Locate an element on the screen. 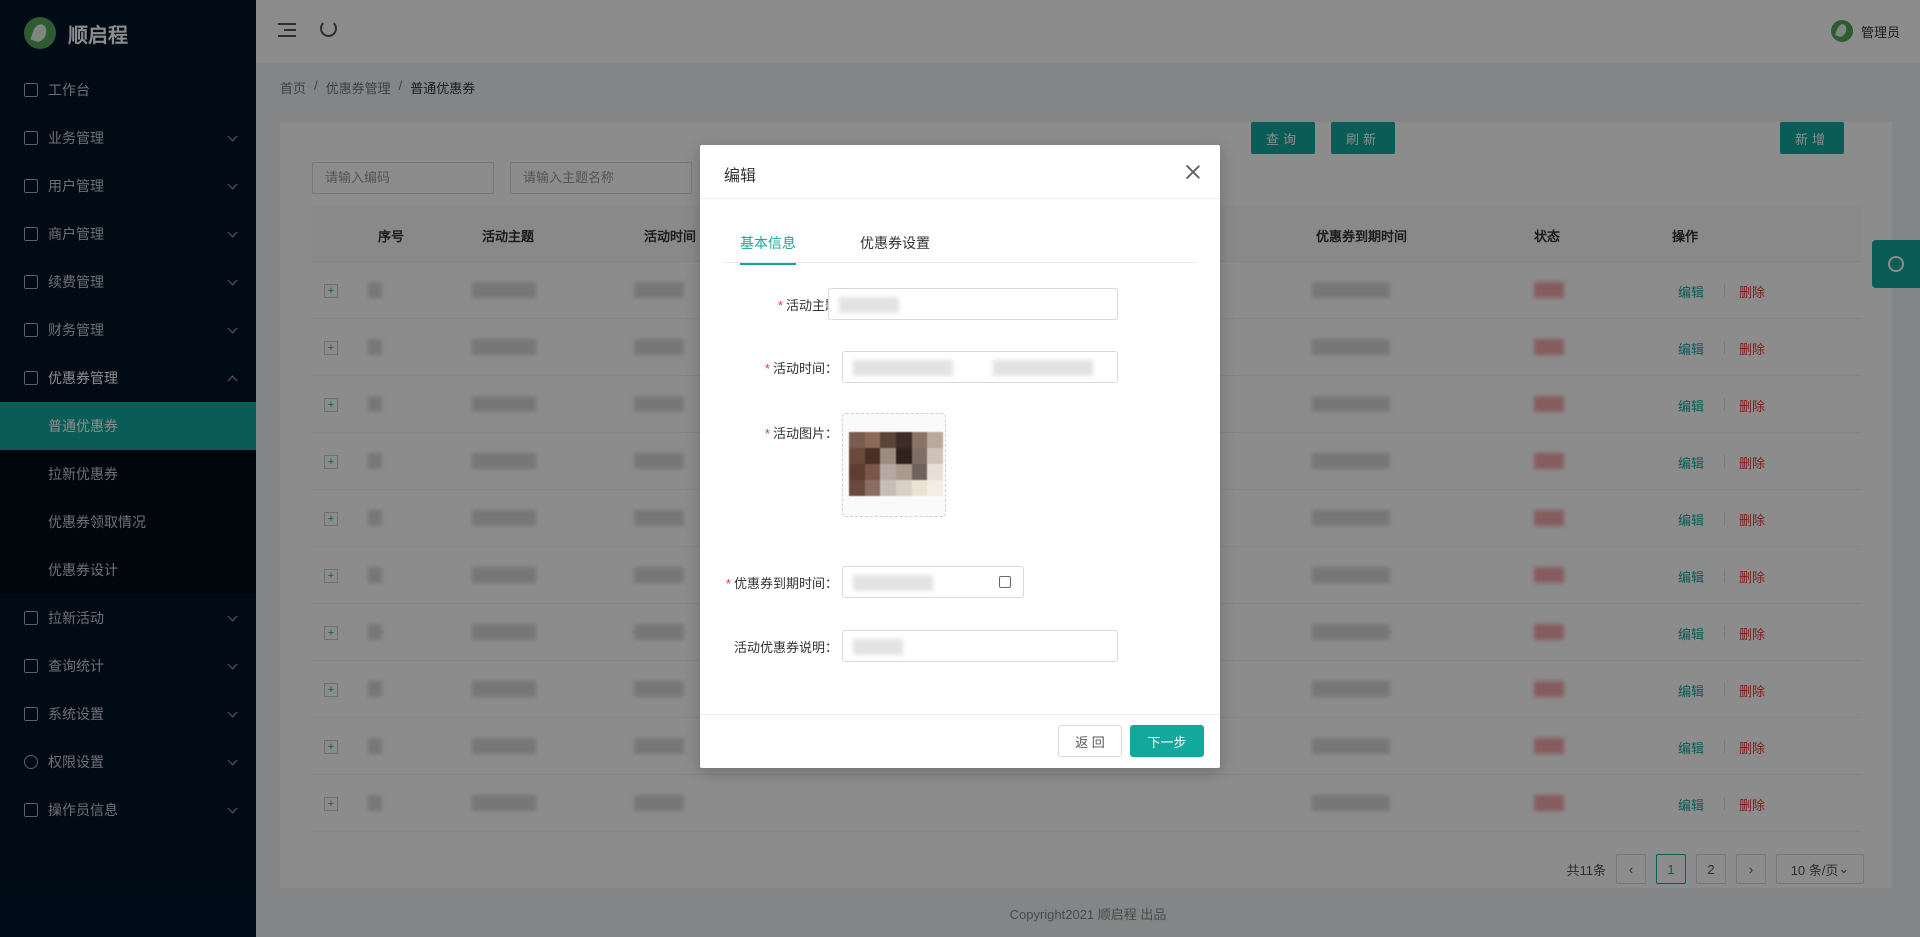 This screenshot has width=1920, height=937. calendar-icon is located at coordinates (1005, 582).